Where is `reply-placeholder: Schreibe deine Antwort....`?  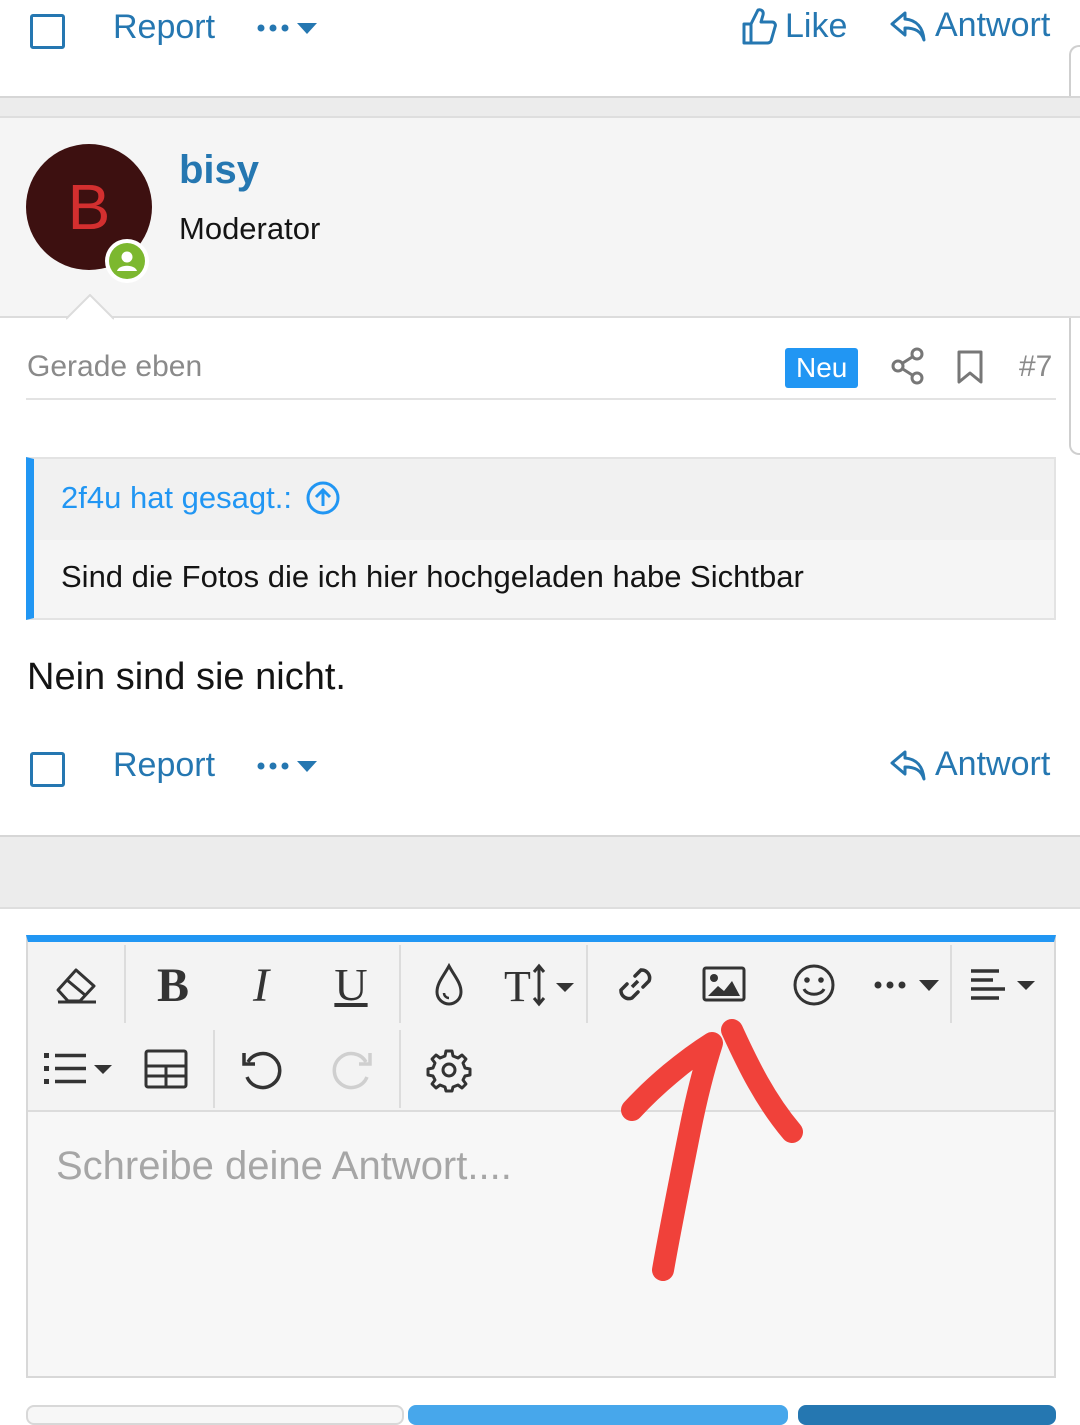
reply-placeholder: Schreibe deine Antwort.... is located at coordinates (284, 1166).